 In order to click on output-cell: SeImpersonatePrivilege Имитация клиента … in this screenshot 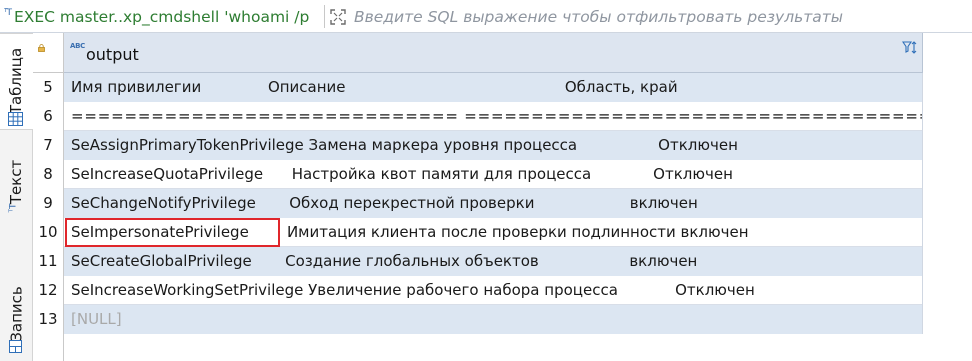, I will do `click(493, 232)`.